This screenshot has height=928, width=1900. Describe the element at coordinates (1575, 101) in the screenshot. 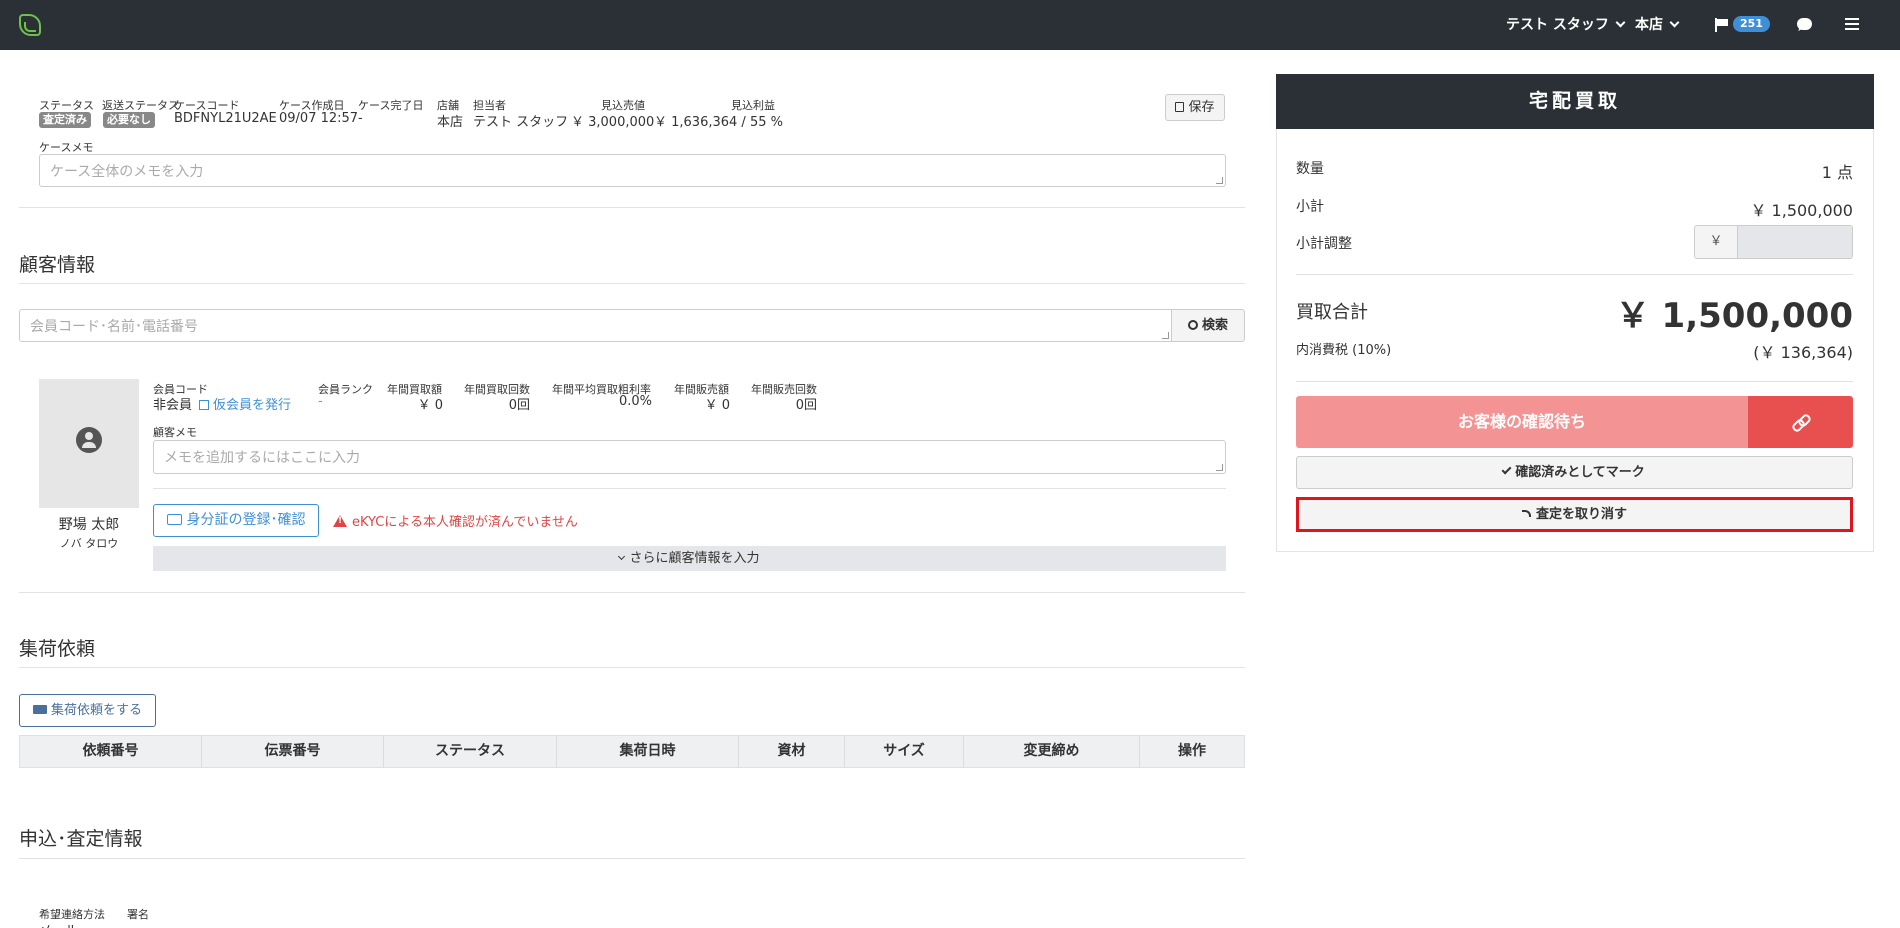

I see `summary-title: 宅配買取` at that location.